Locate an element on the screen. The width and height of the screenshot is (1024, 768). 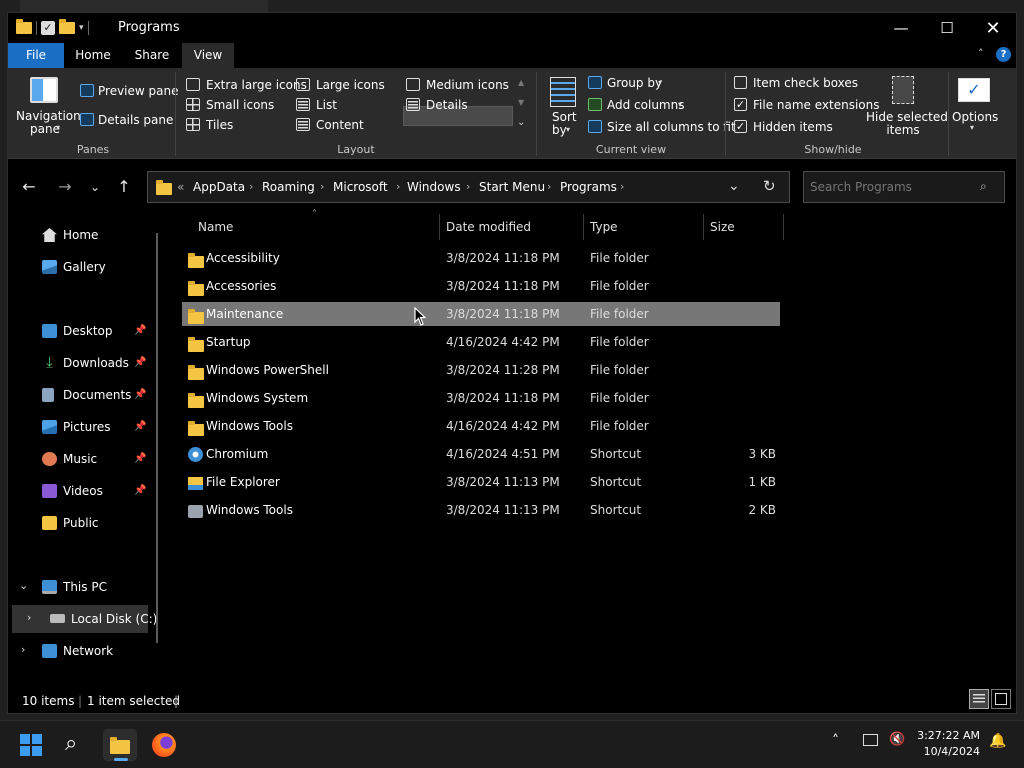
table-row: Chromium 4/16/2024 4:51 PM Shortcut 3 KB is located at coordinates (481, 454).